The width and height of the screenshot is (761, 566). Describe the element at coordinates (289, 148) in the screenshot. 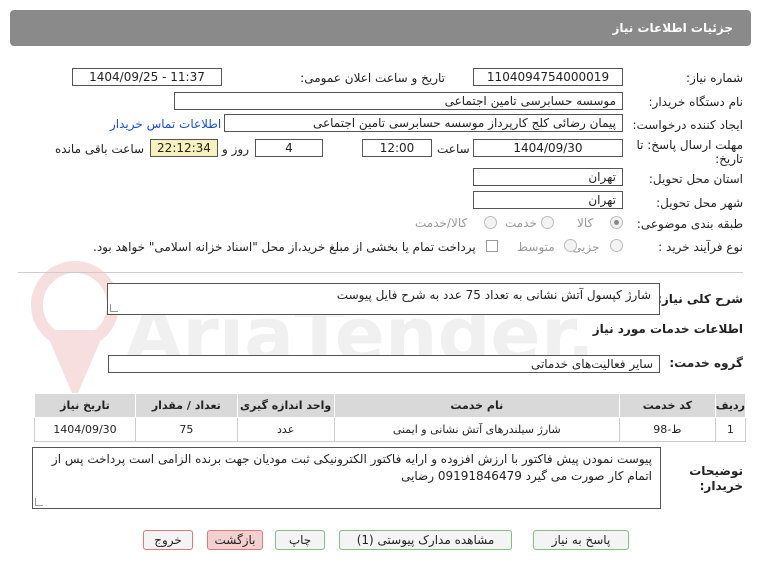

I see `days-field: 4` at that location.